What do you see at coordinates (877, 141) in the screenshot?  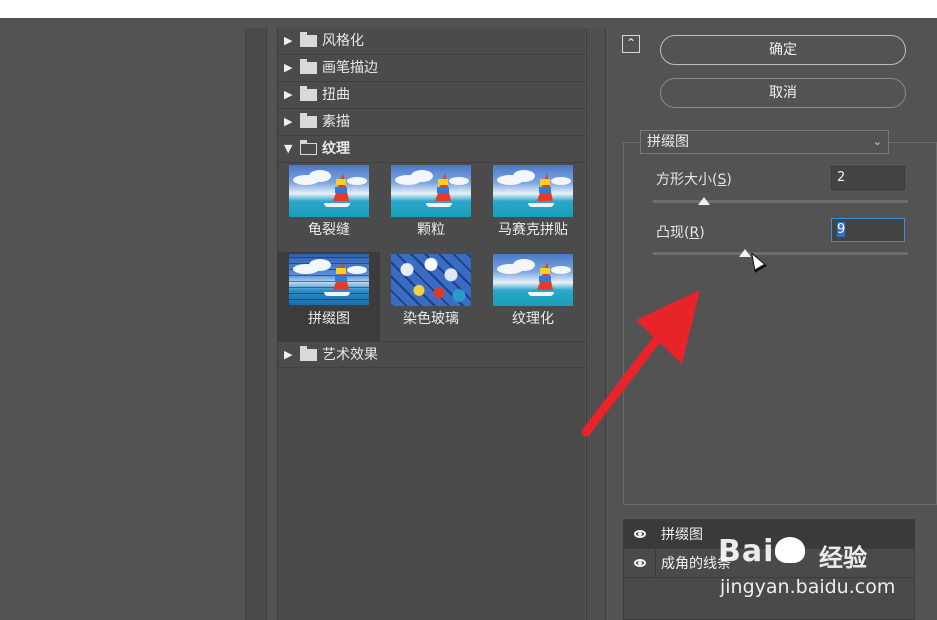 I see `chevron-down-icon: ⌄` at bounding box center [877, 141].